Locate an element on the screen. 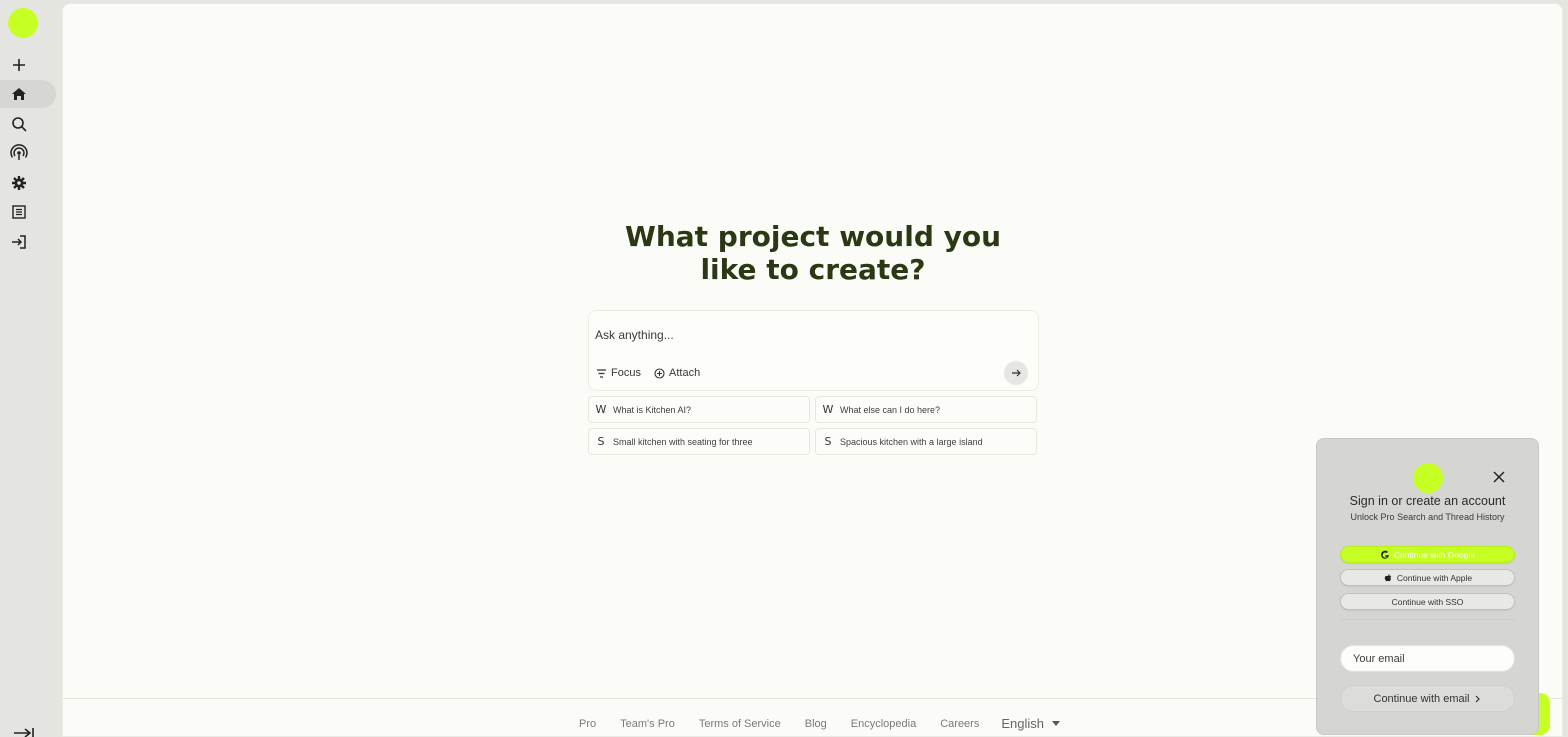 The image size is (1568, 737). collapse-arrow-icon is located at coordinates (24, 730).